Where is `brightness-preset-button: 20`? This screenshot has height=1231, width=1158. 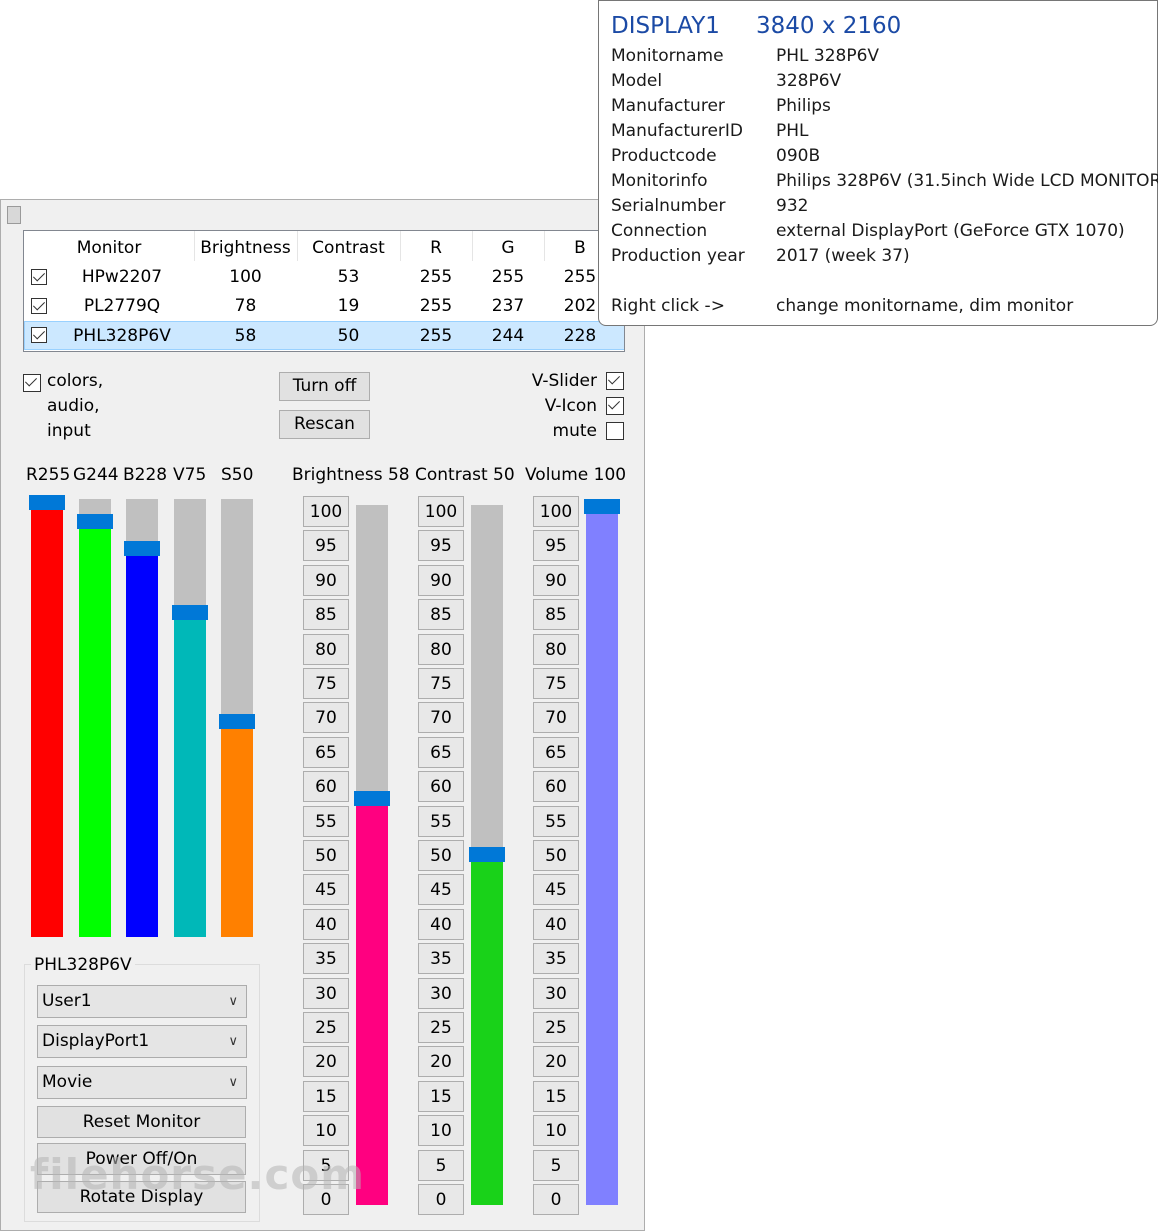 brightness-preset-button: 20 is located at coordinates (326, 1062).